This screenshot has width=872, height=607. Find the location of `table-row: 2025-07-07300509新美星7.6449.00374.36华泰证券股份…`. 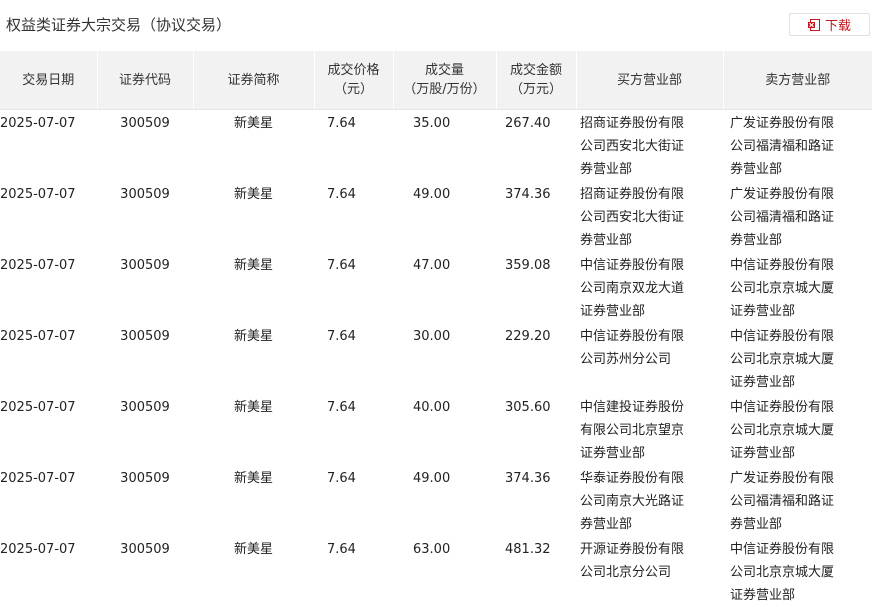

table-row: 2025-07-07300509新美星7.6449.00374.36华泰证券股份… is located at coordinates (436, 500).